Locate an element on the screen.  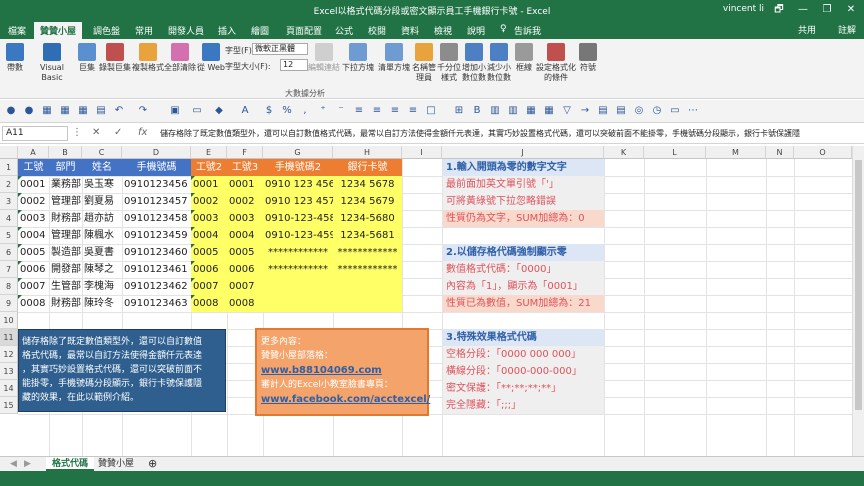
column-header: C is located at coordinates (102, 152).